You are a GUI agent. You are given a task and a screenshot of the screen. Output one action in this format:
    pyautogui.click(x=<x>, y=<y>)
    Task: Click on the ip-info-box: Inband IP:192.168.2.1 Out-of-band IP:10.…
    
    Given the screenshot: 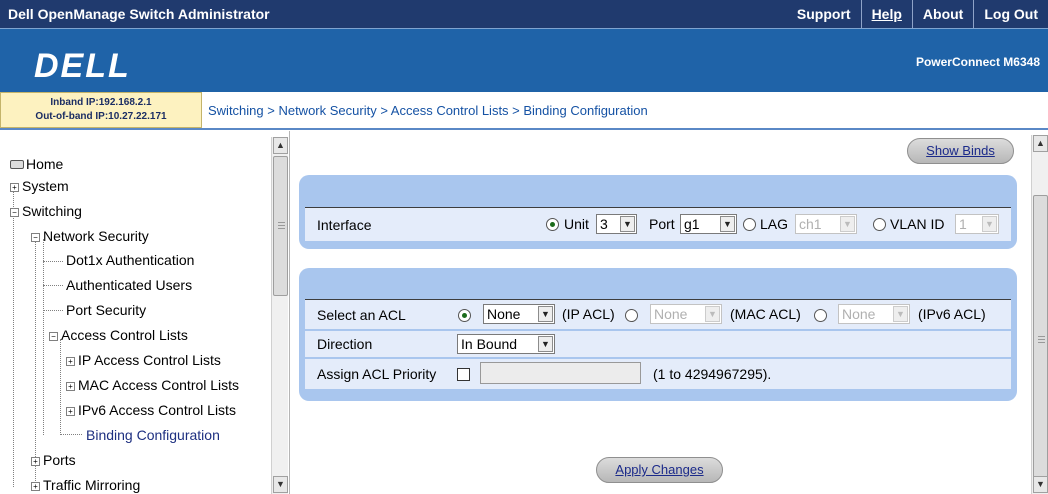 What is the action you would take?
    pyautogui.click(x=101, y=110)
    